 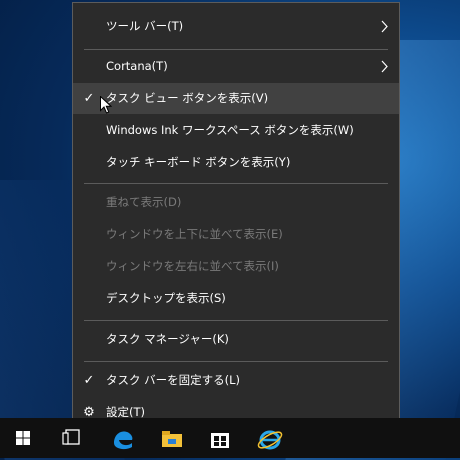 I want to click on menu-item-label: Windows Ink ワークスペース ボタンを表示(W), so click(x=230, y=130).